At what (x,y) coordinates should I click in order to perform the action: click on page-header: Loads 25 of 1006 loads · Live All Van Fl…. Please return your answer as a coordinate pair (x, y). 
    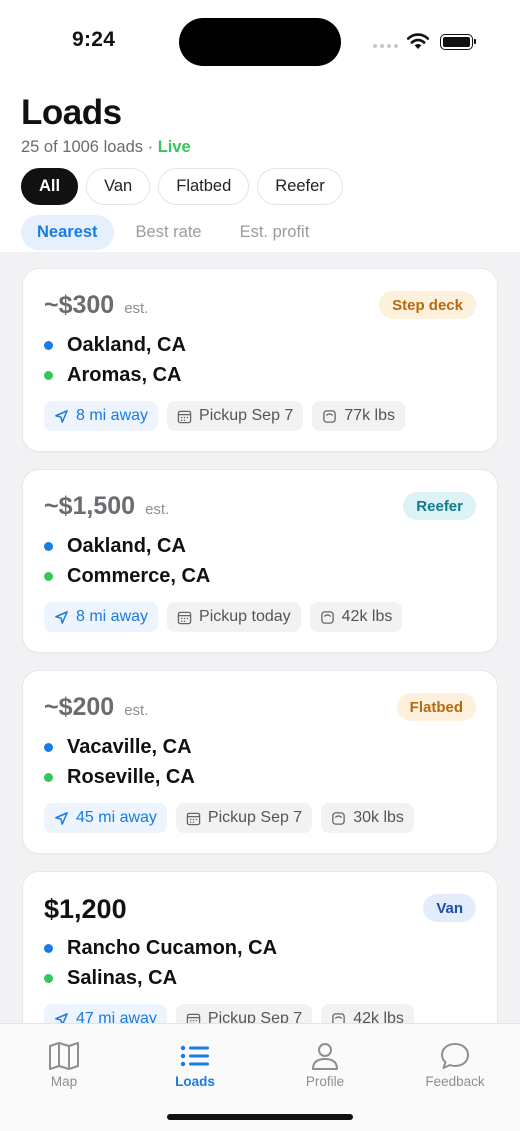
    Looking at the image, I should click on (260, 168).